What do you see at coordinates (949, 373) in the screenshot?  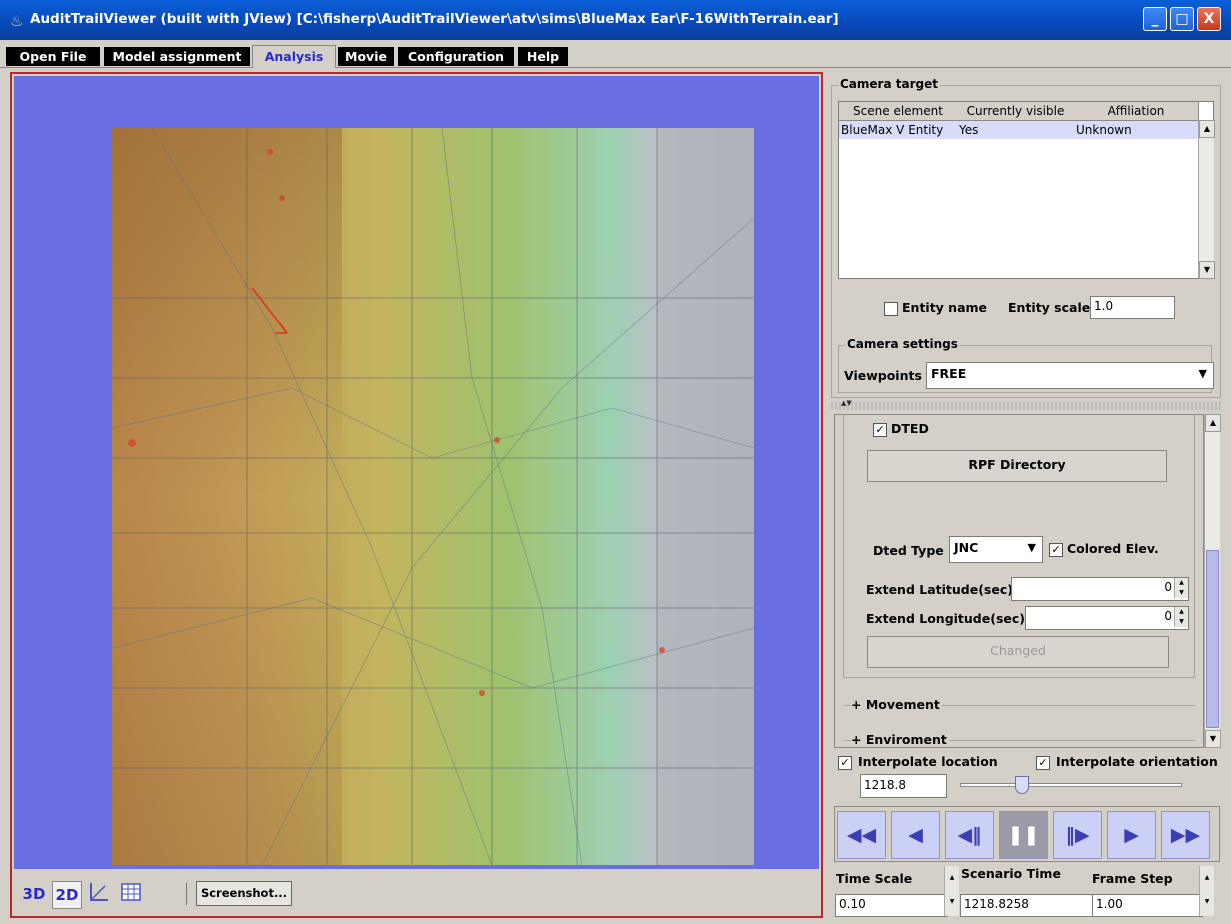 I see `viewpoints-value: FREE` at bounding box center [949, 373].